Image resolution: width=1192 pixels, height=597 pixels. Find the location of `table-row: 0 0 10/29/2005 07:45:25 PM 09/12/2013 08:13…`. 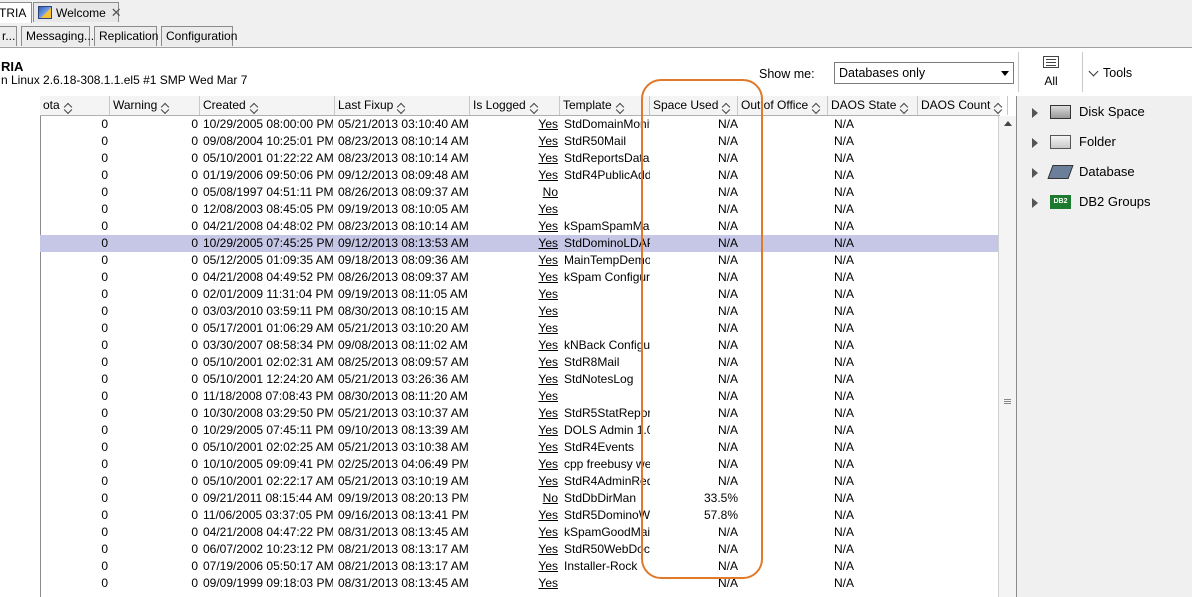

table-row: 0 0 10/29/2005 07:45:25 PM 09/12/2013 08:13… is located at coordinates (519, 243).